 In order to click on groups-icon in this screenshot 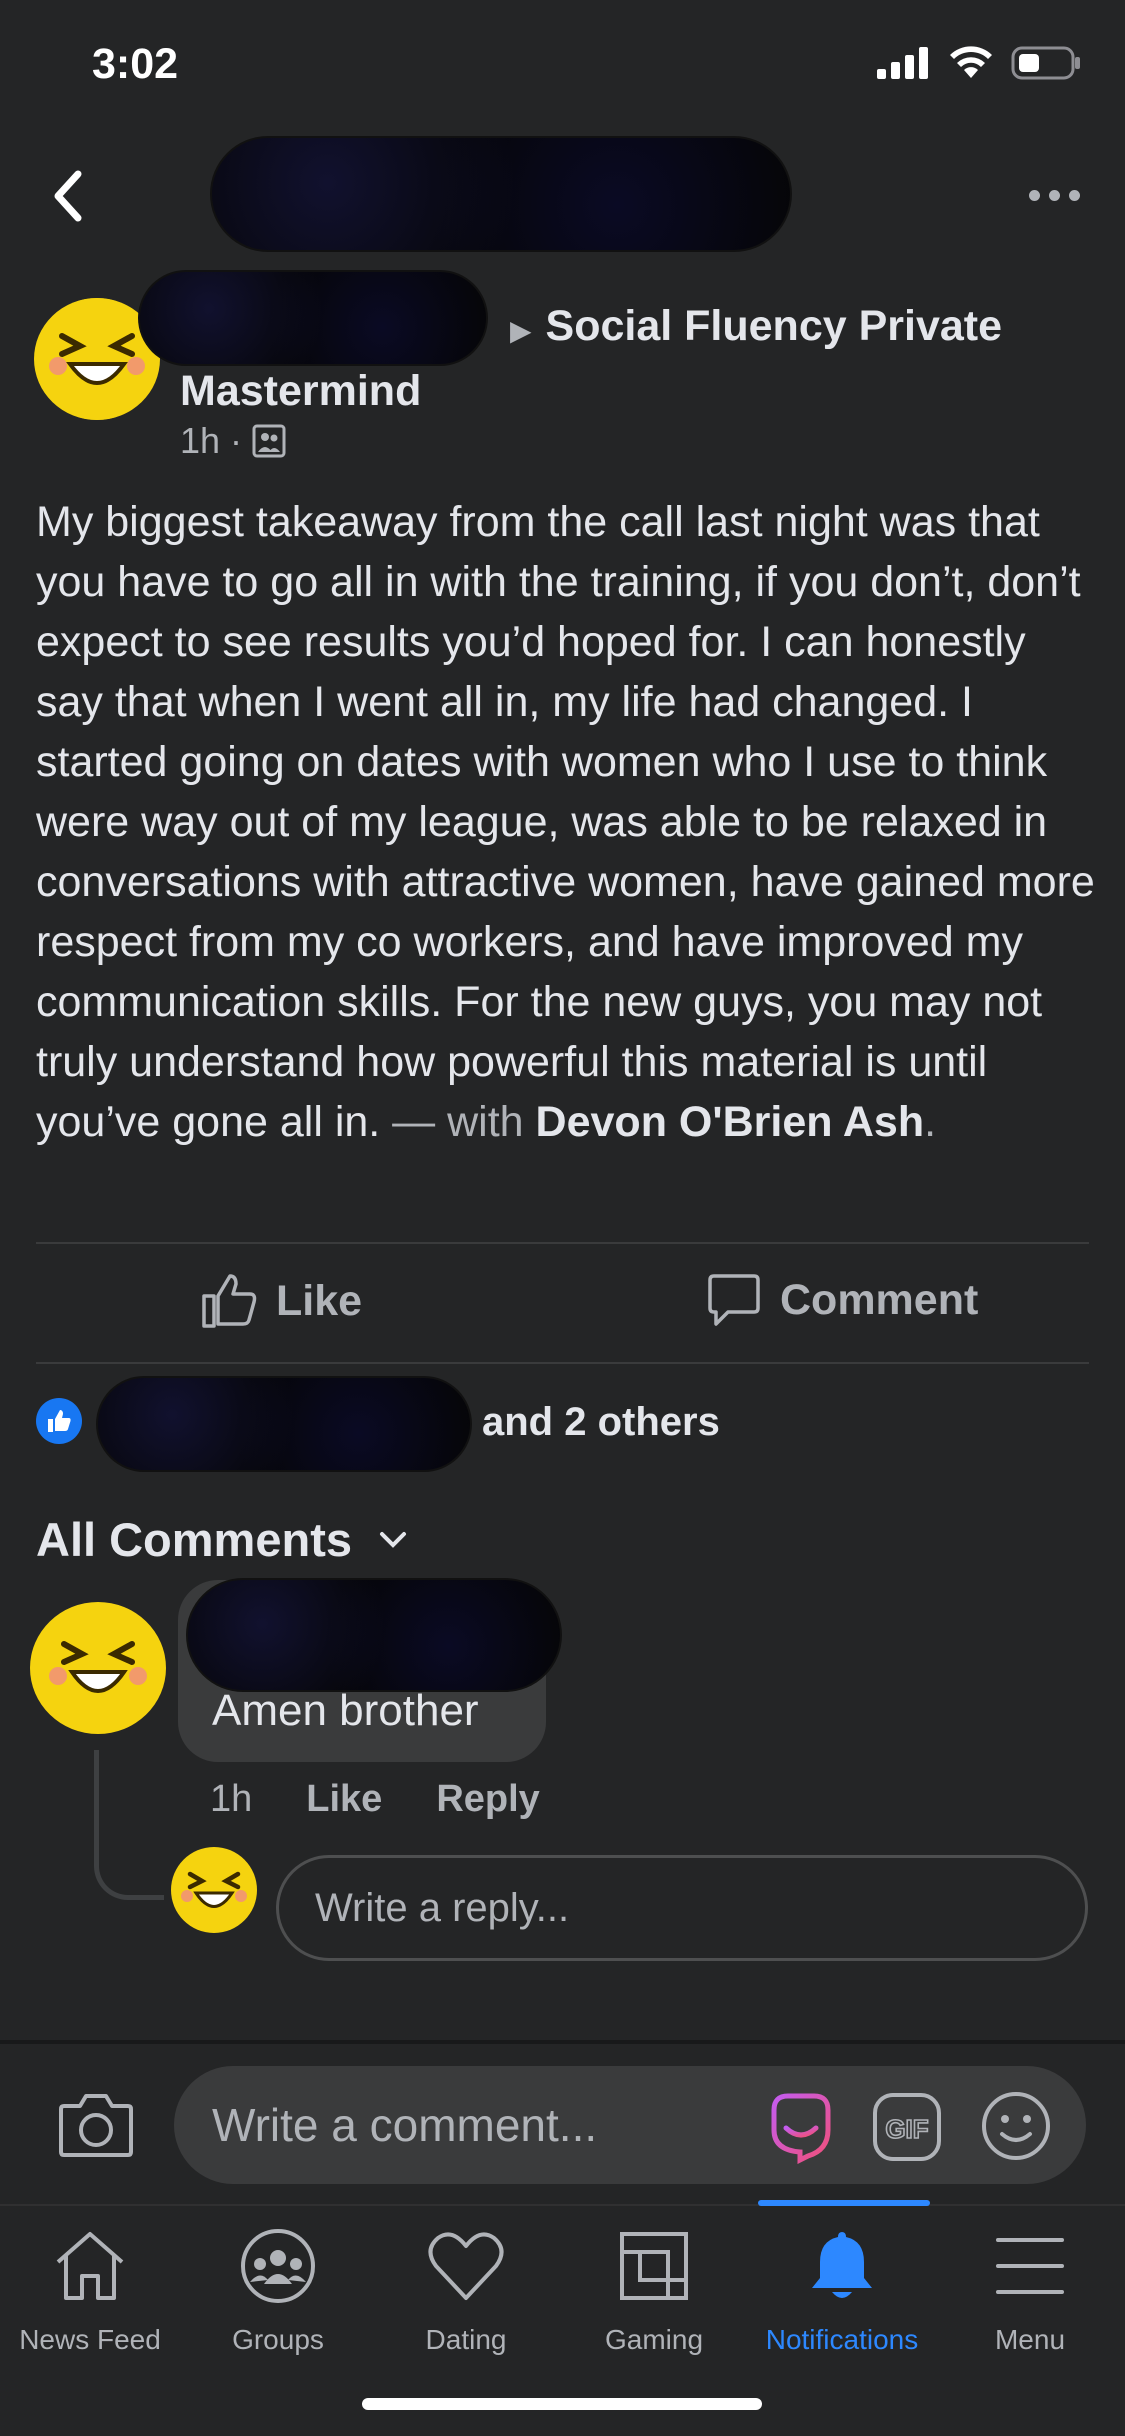, I will do `click(278, 2266)`.